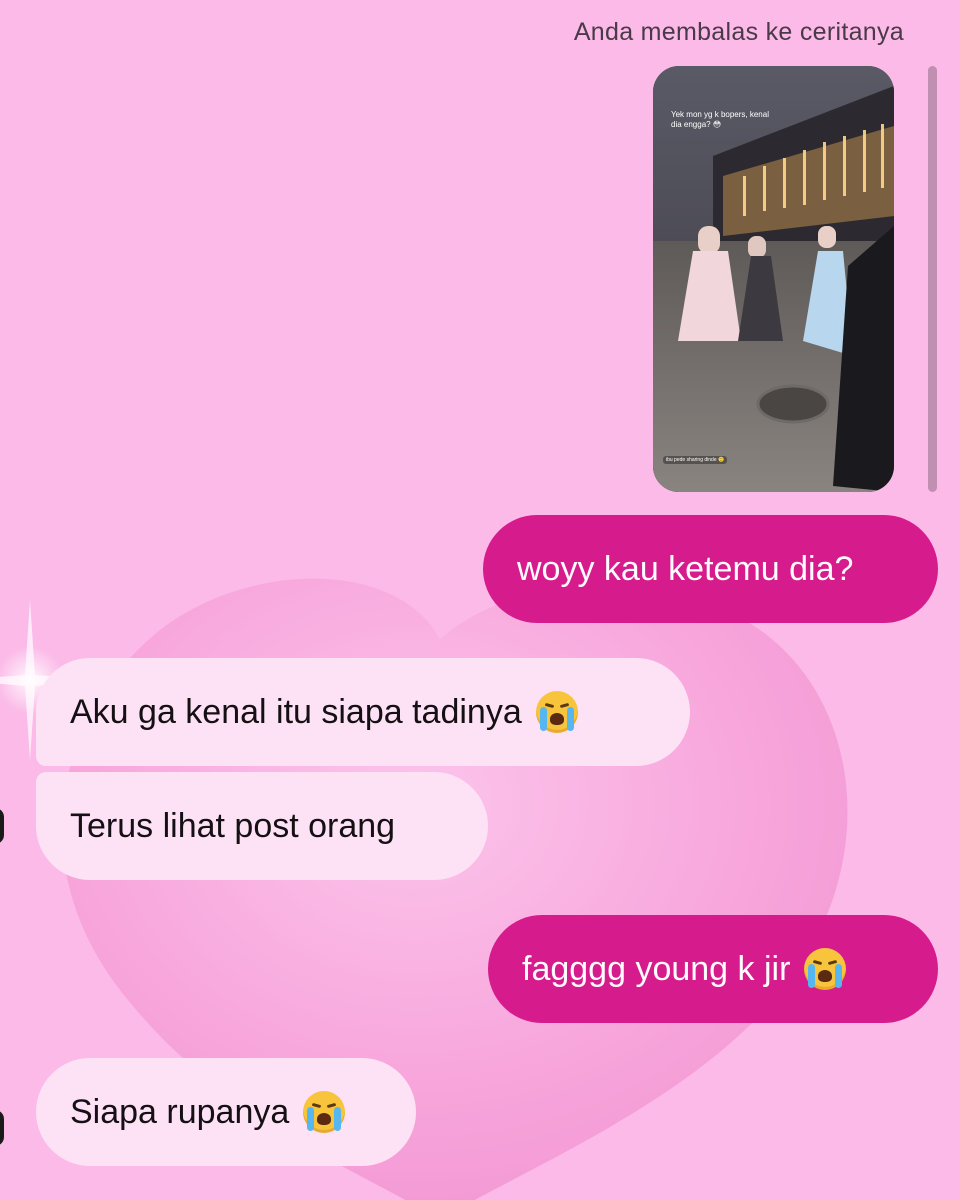 This screenshot has width=960, height=1200. Describe the element at coordinates (932, 279) in the screenshot. I see `scrollbar` at that location.